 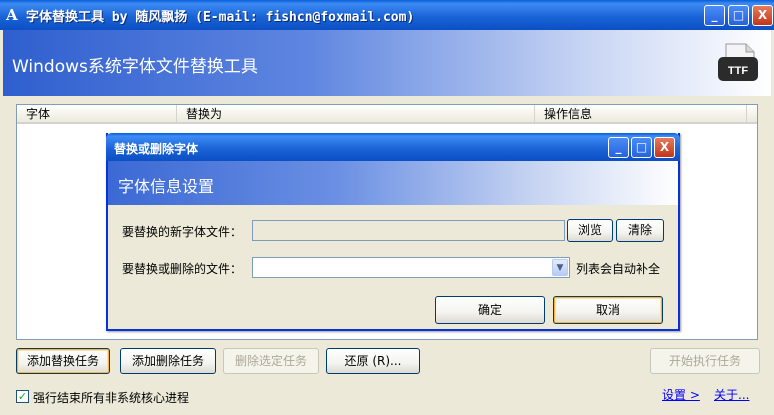 What do you see at coordinates (135, 67) in the screenshot?
I see `banner-title: Windows系统字体文件替换工具` at bounding box center [135, 67].